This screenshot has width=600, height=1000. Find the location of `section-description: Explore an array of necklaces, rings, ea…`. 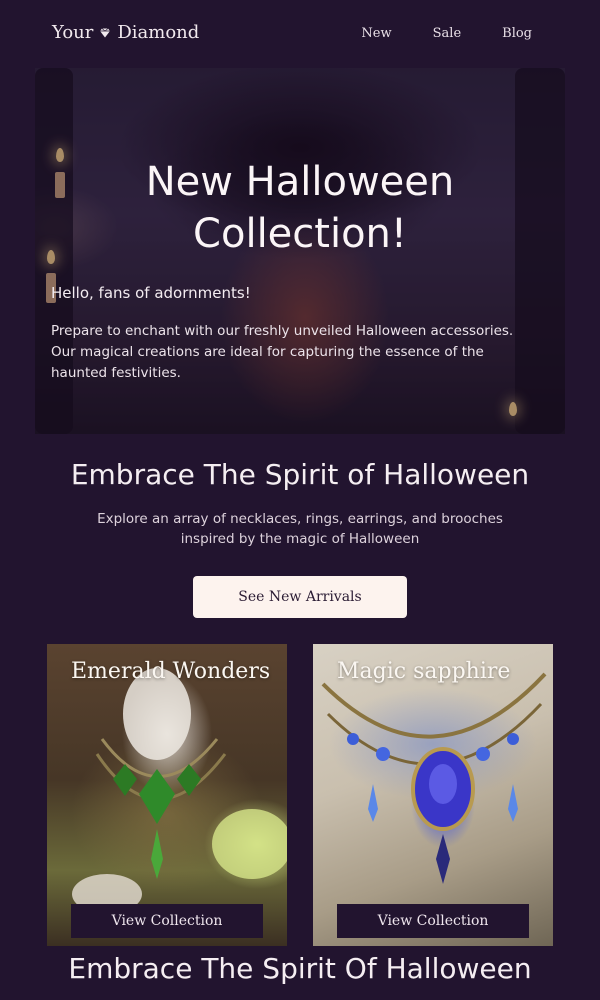

section-description: Explore an array of necklaces, rings, ea… is located at coordinates (300, 529).